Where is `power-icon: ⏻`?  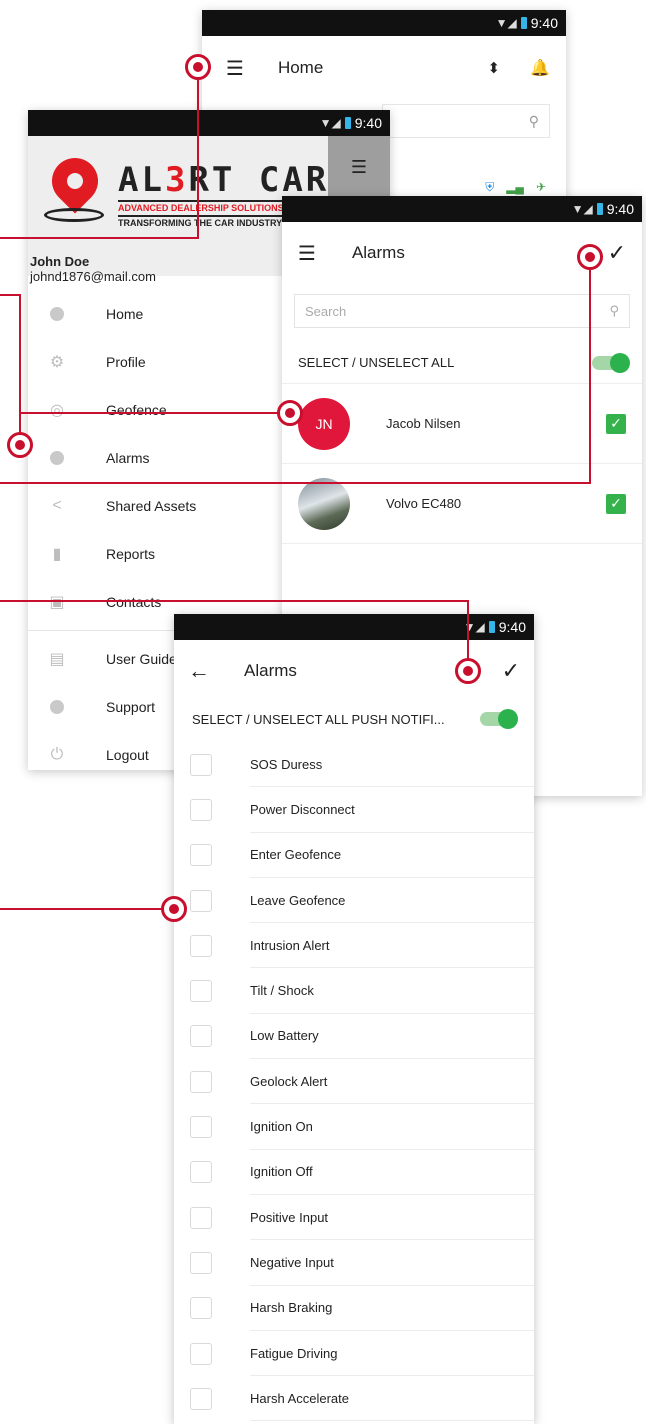 power-icon: ⏻ is located at coordinates (57, 754).